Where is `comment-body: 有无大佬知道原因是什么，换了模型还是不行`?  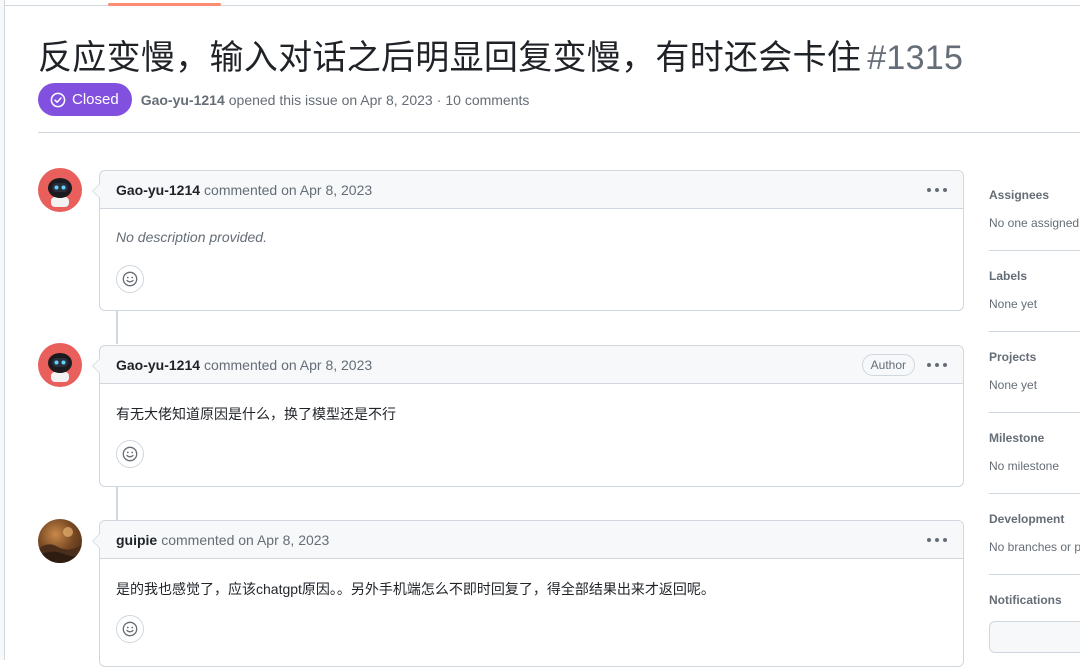
comment-body: 有无大佬知道原因是什么，换了模型还是不行 is located at coordinates (256, 414).